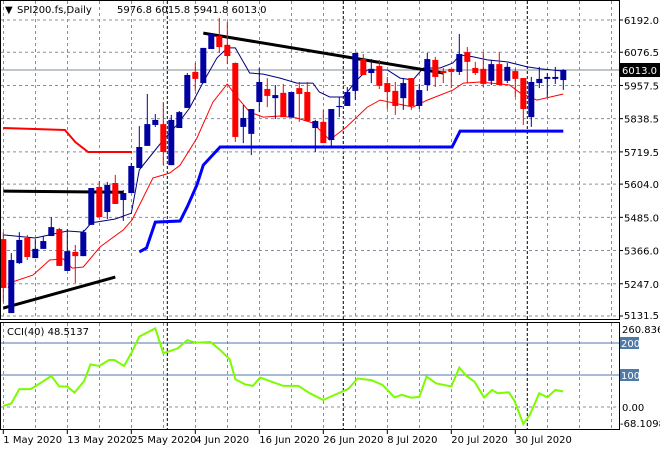 Image resolution: width=660 pixels, height=450 pixels. I want to click on price-tick-label: 6076.5, so click(641, 53).